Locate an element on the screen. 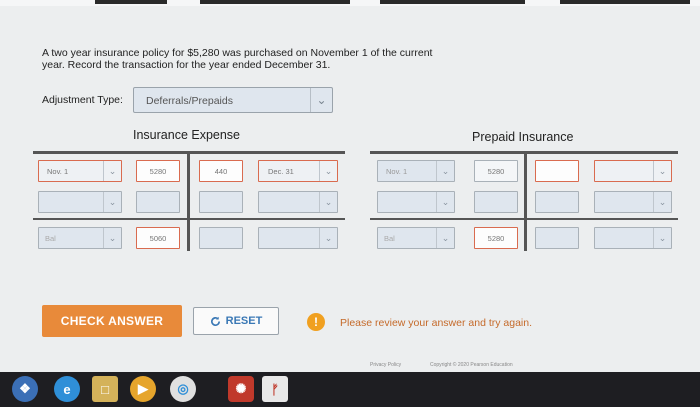 The image size is (700, 407). pi-balance-date-value: Bal is located at coordinates (389, 238).